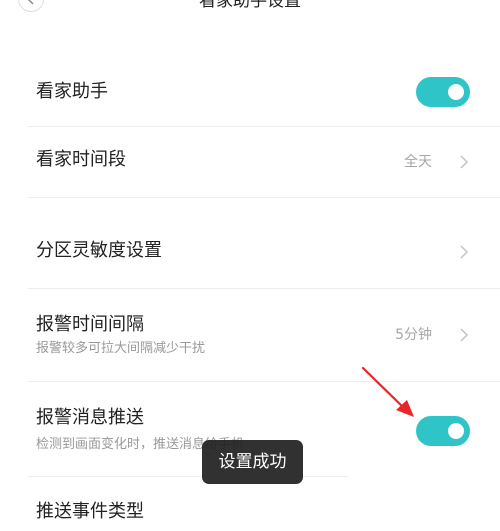 Image resolution: width=500 pixels, height=531 pixels. Describe the element at coordinates (250, 5) in the screenshot. I see `page-title: 看家助手设置` at that location.